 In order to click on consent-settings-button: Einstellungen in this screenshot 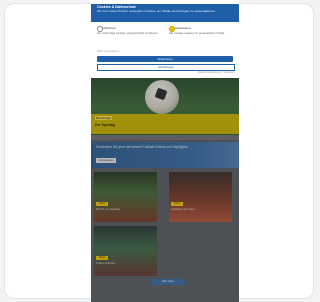, I will do `click(166, 67)`.